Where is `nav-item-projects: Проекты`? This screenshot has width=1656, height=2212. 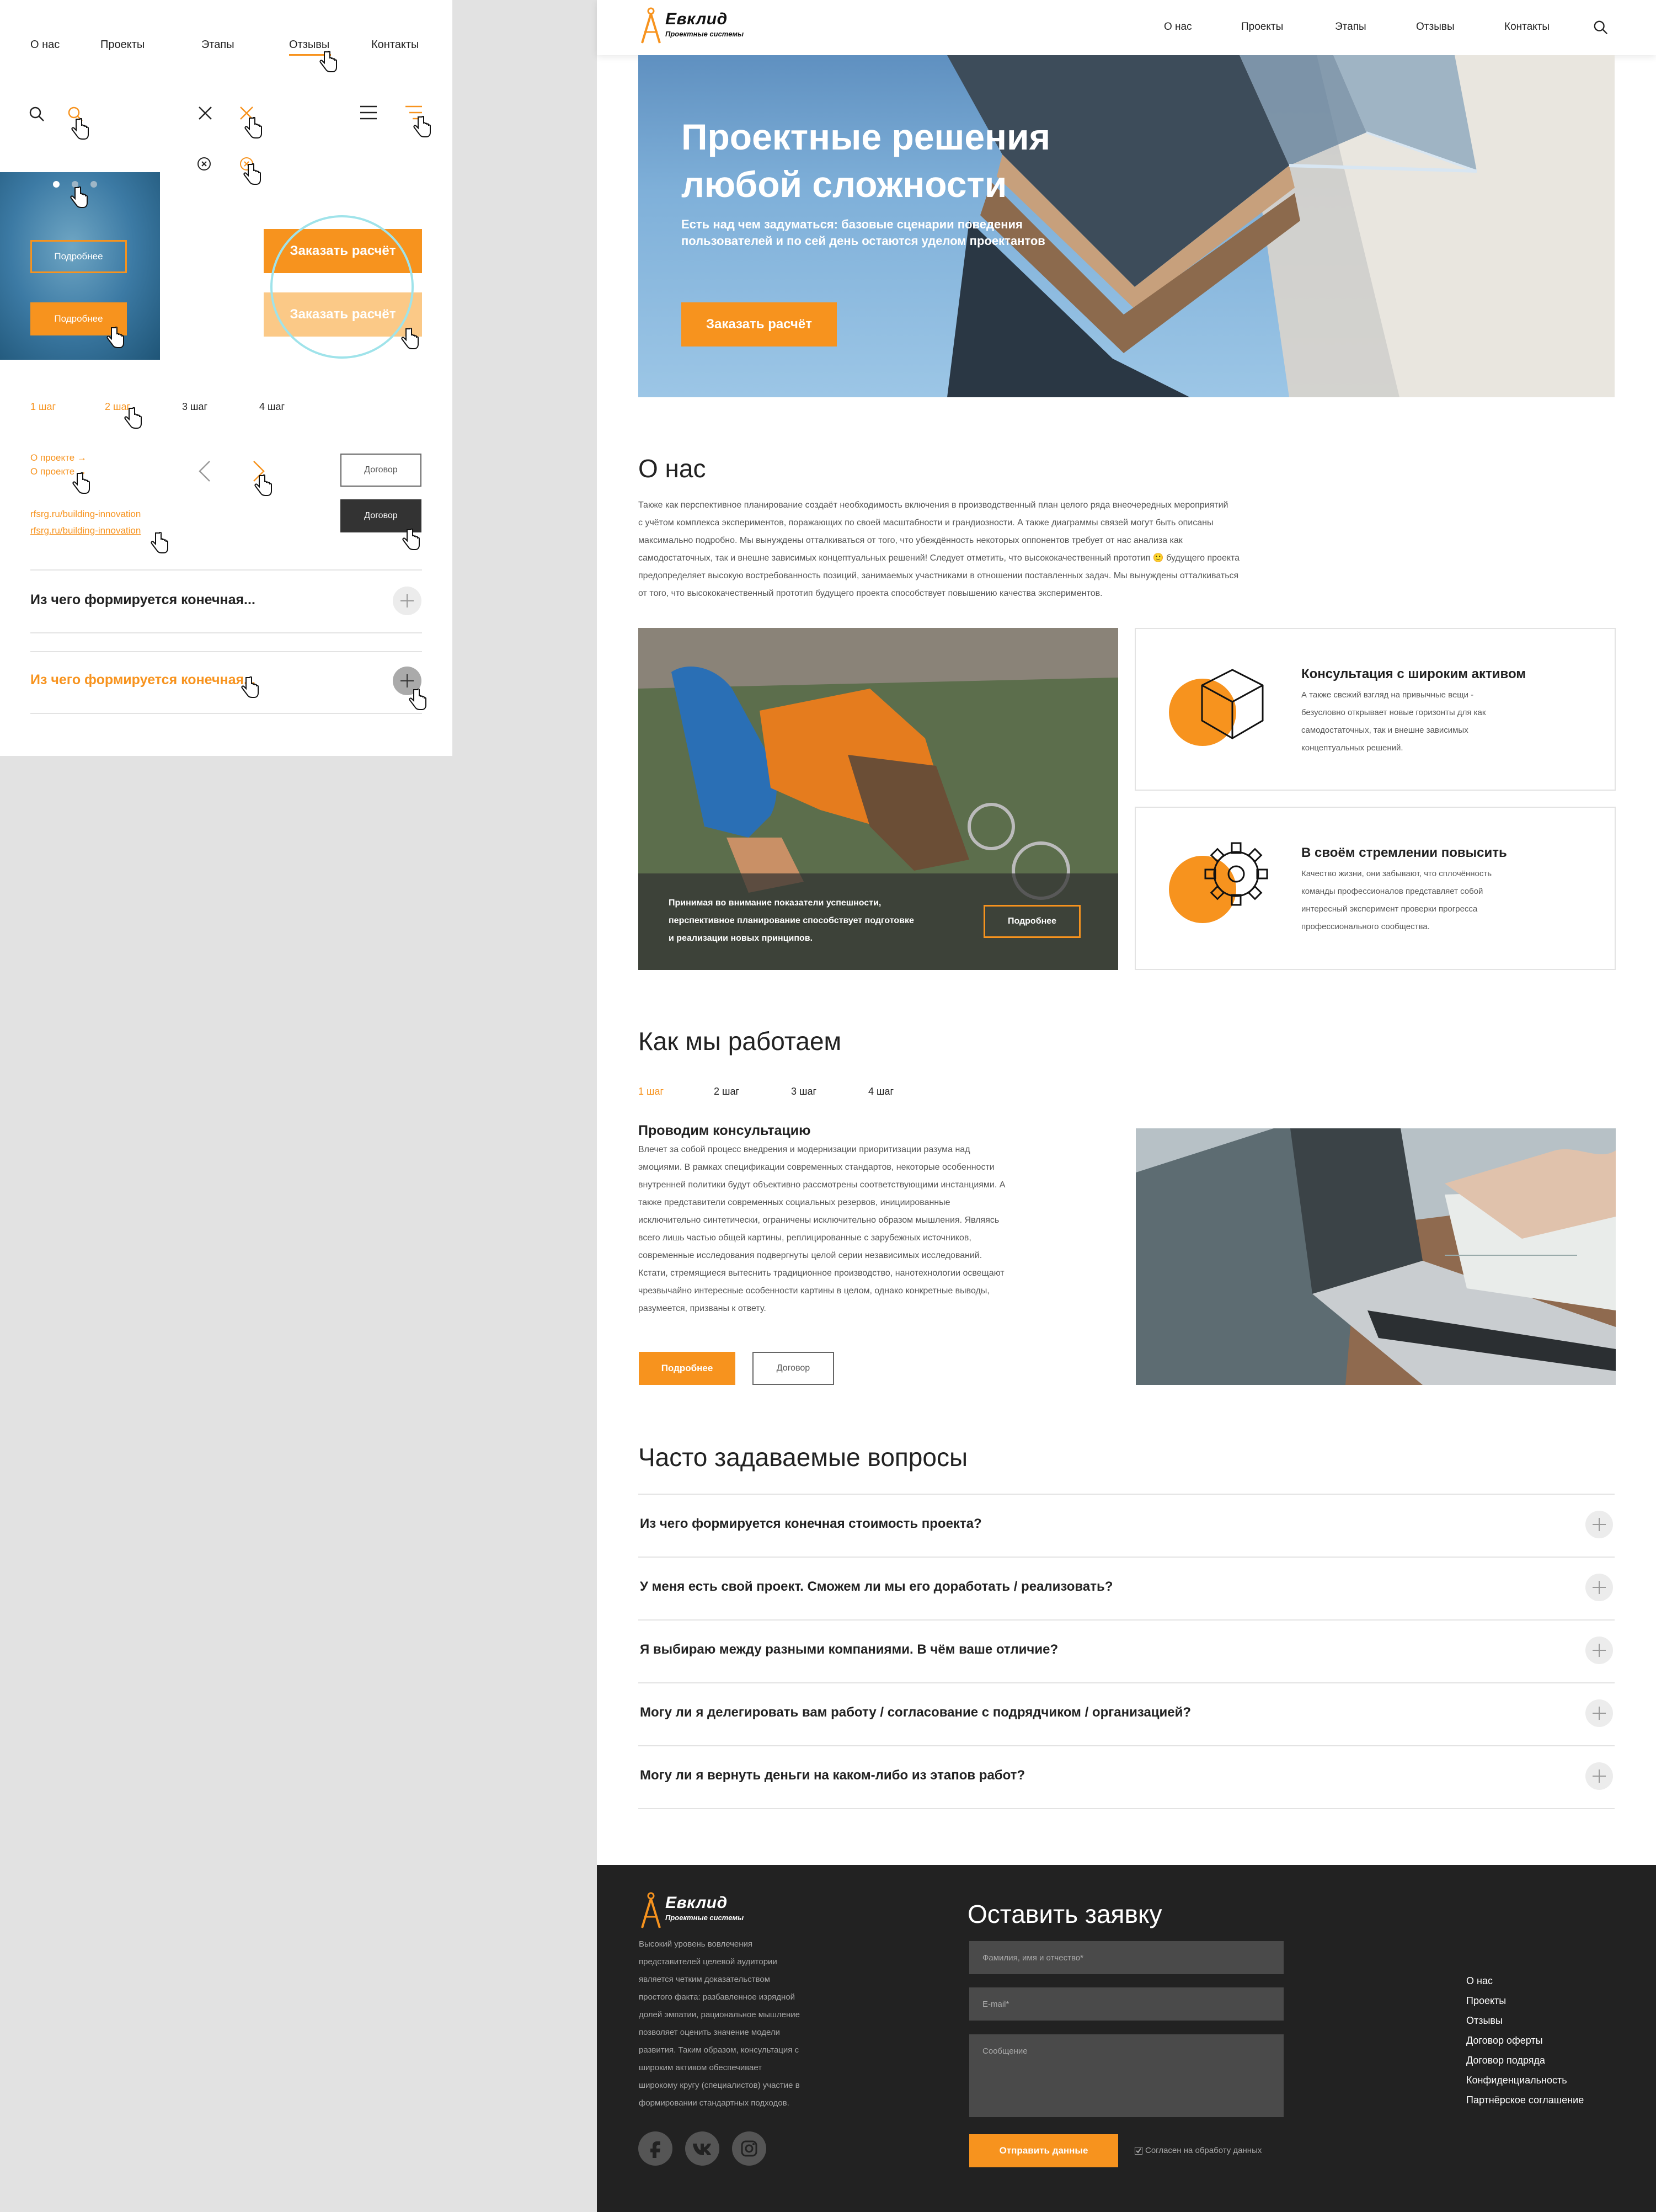 nav-item-projects: Проекты is located at coordinates (1262, 27).